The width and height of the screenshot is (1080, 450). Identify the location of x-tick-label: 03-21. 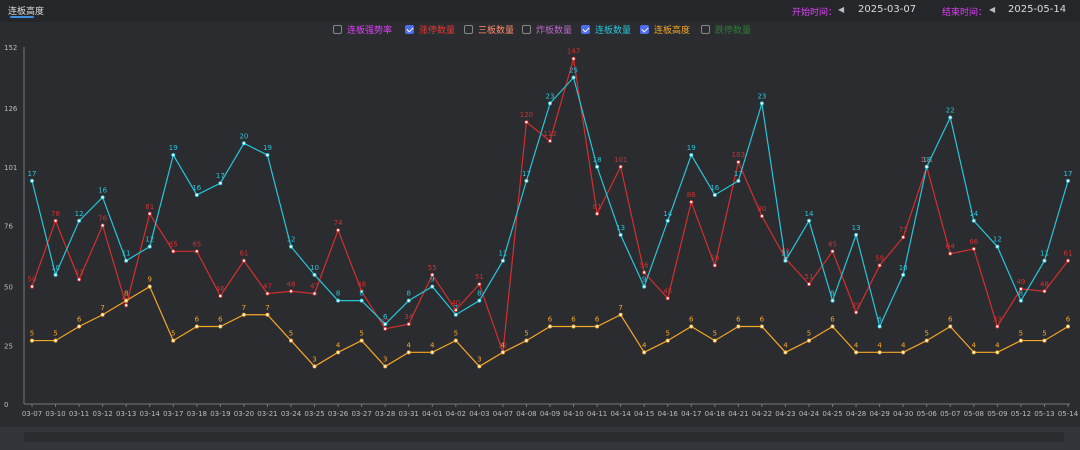
(267, 414).